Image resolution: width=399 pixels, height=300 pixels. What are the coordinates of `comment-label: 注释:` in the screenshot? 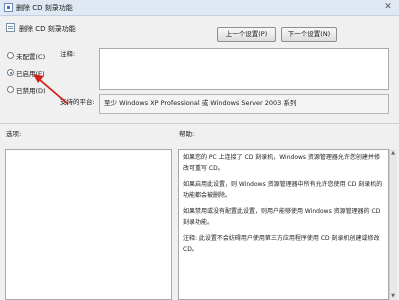 It's located at (68, 54).